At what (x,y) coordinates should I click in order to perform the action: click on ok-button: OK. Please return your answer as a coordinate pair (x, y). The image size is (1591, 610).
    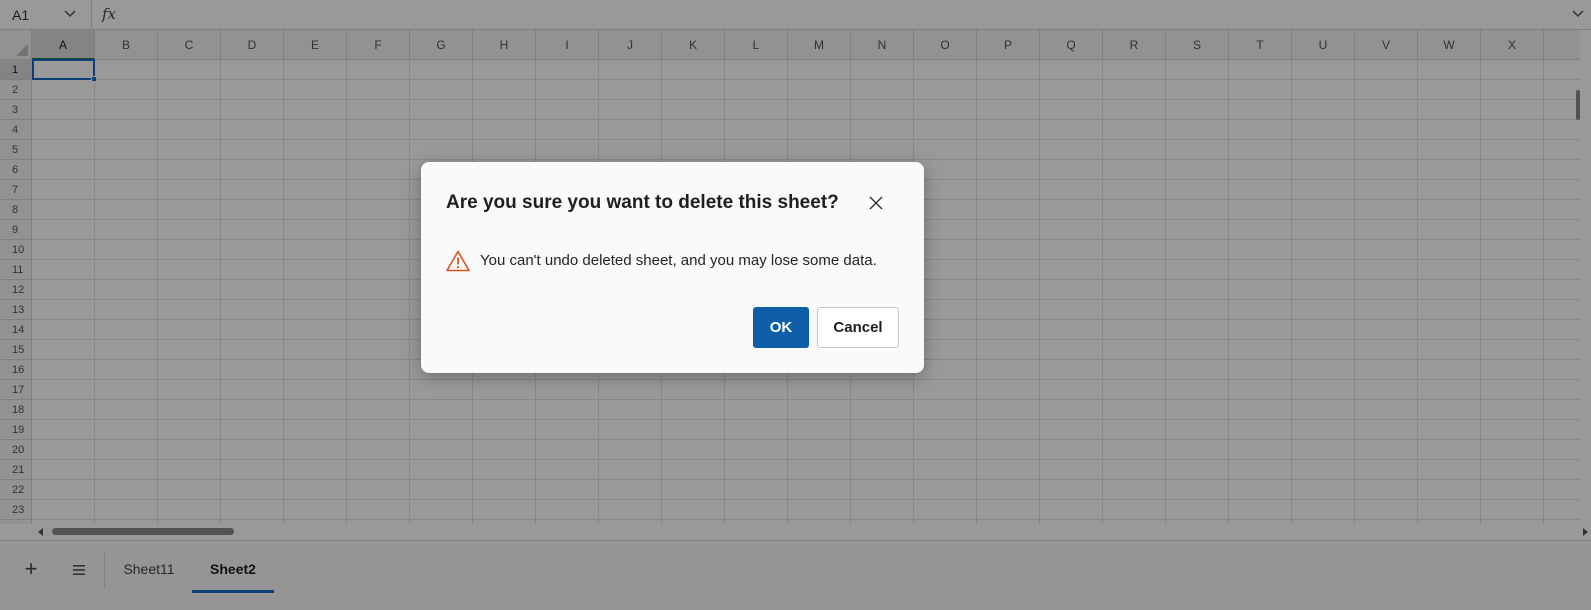
    Looking at the image, I should click on (781, 327).